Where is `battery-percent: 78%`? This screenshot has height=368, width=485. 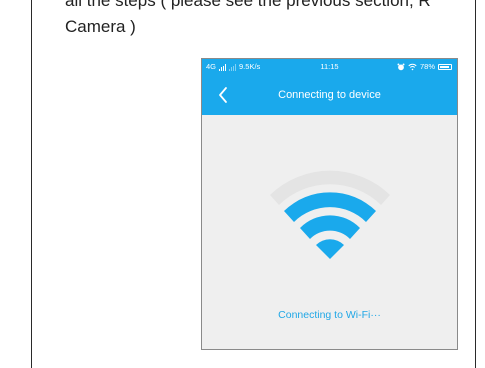 battery-percent: 78% is located at coordinates (427, 66).